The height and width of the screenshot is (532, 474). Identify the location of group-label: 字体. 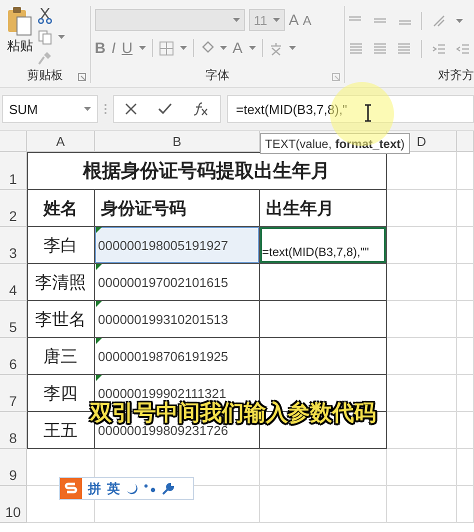
(217, 75).